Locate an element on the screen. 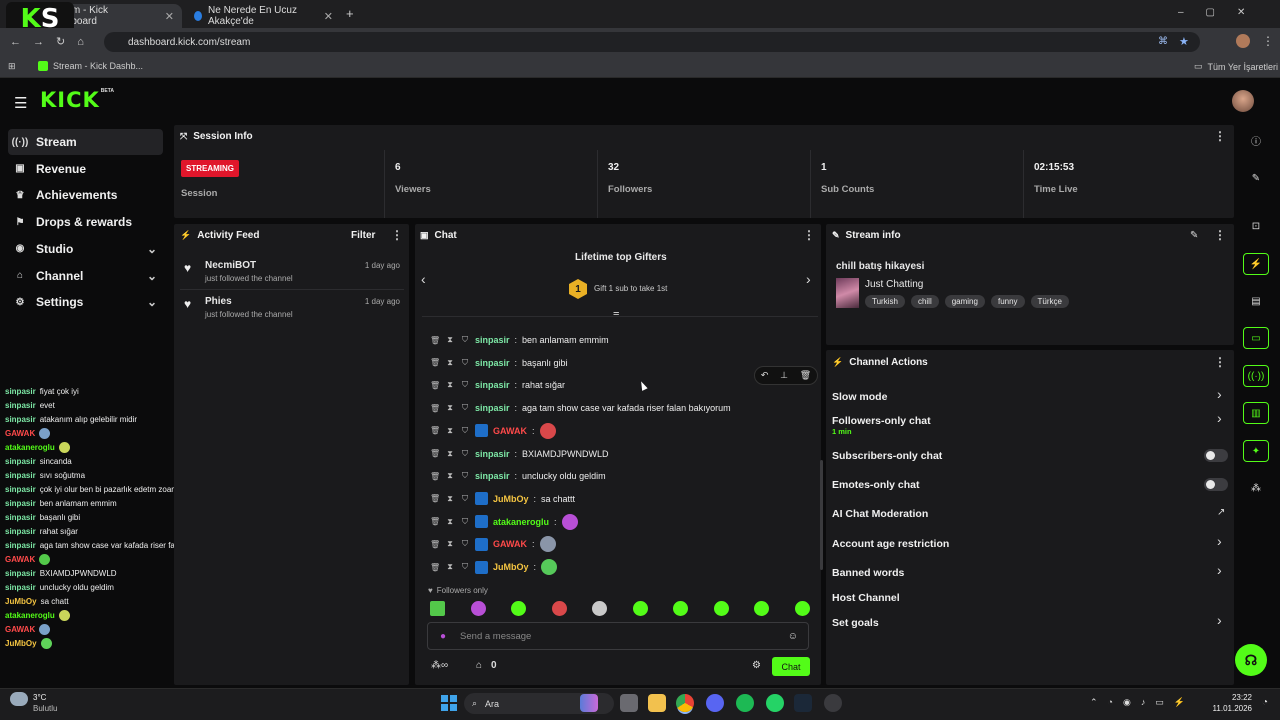 This screenshot has height=720, width=1280. sidebar-item-studio: ◉ Studio ⌄ is located at coordinates (85, 249).